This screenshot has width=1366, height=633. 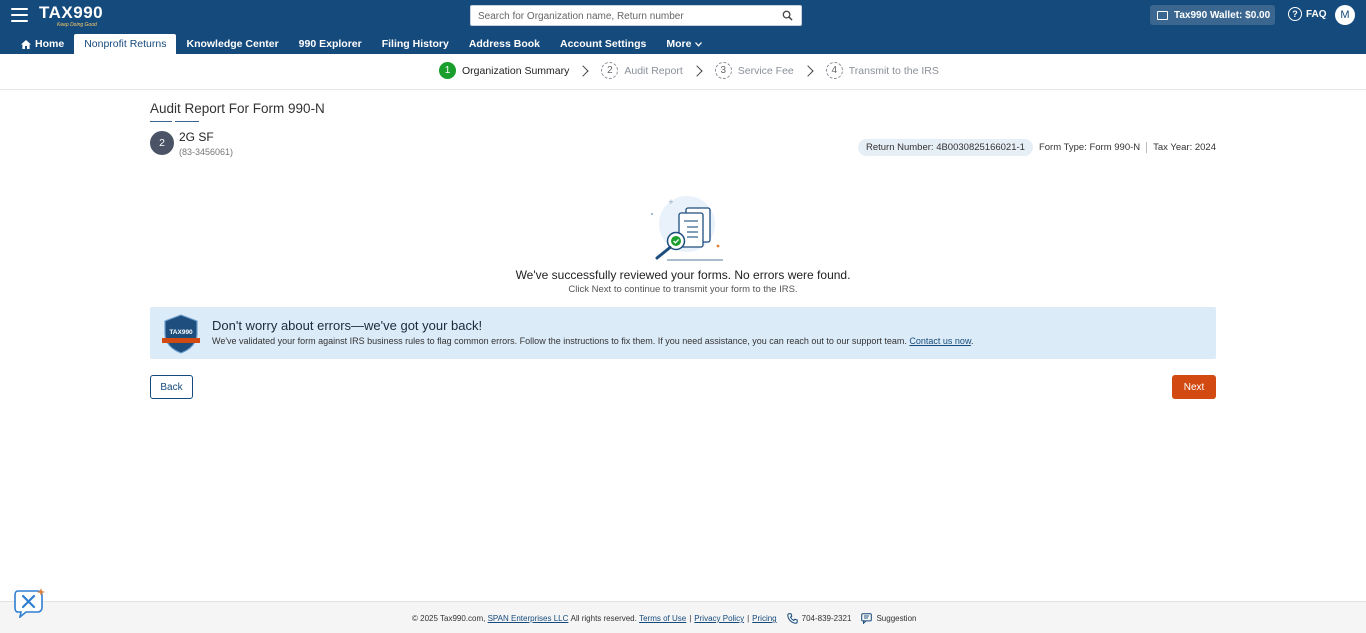 I want to click on step-number: 4, so click(x=834, y=70).